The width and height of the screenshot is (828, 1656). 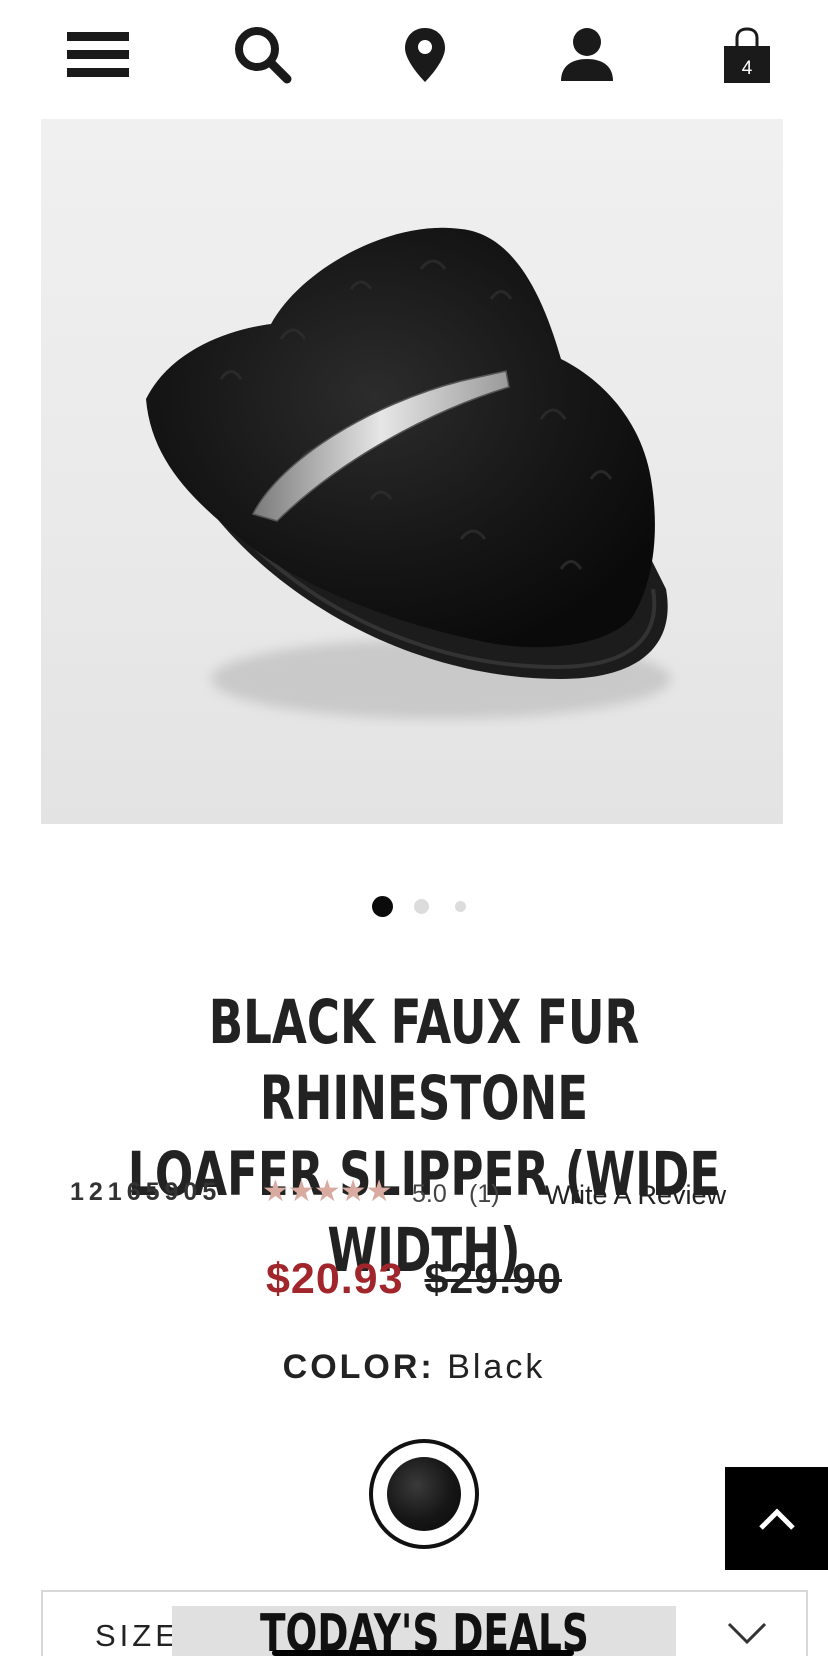 I want to click on color-selection-label: COLOR: Black, so click(x=414, y=1367).